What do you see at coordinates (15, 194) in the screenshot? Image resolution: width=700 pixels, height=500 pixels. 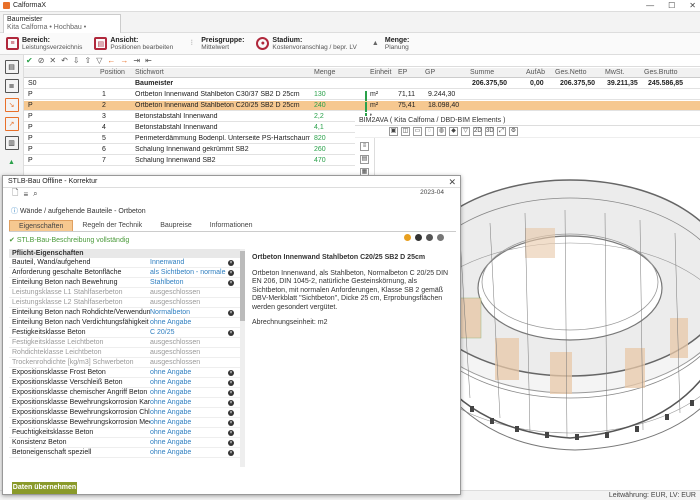 I see `new-doc-icon: 🗋` at bounding box center [15, 194].